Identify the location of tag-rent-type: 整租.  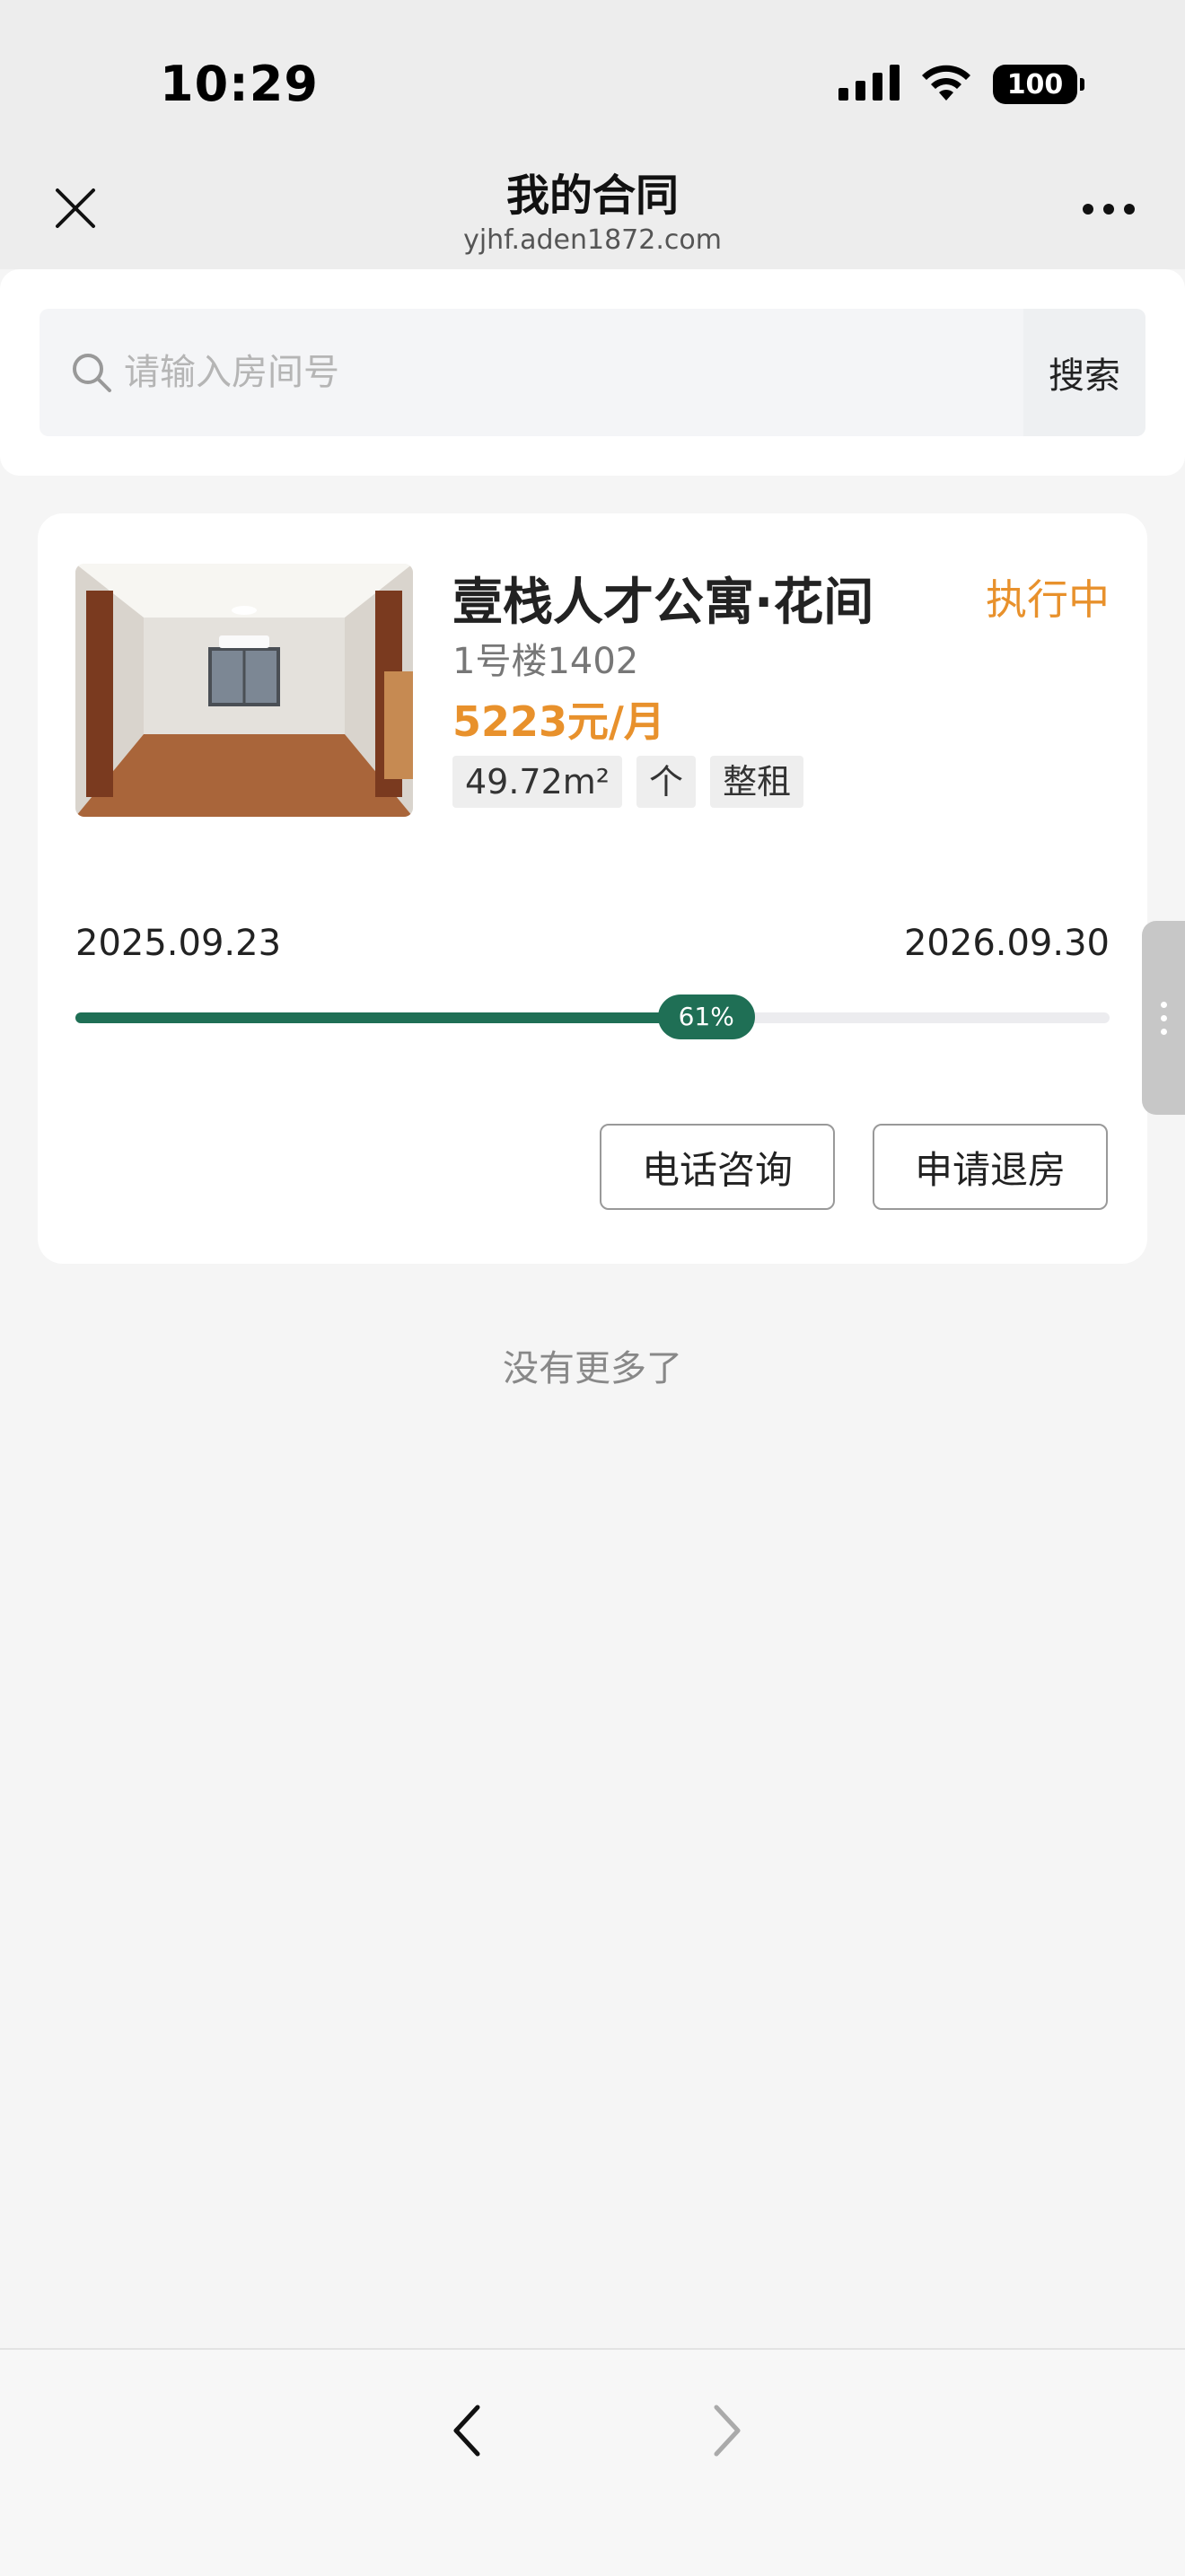
(757, 782).